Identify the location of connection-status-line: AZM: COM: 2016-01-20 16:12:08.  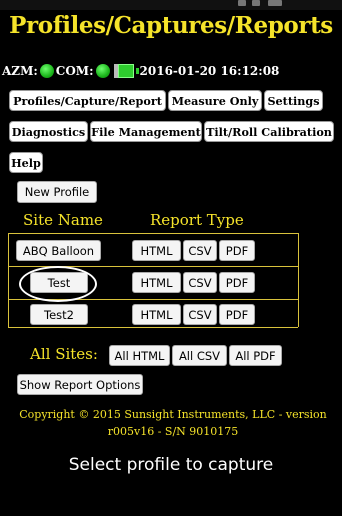
(140, 71).